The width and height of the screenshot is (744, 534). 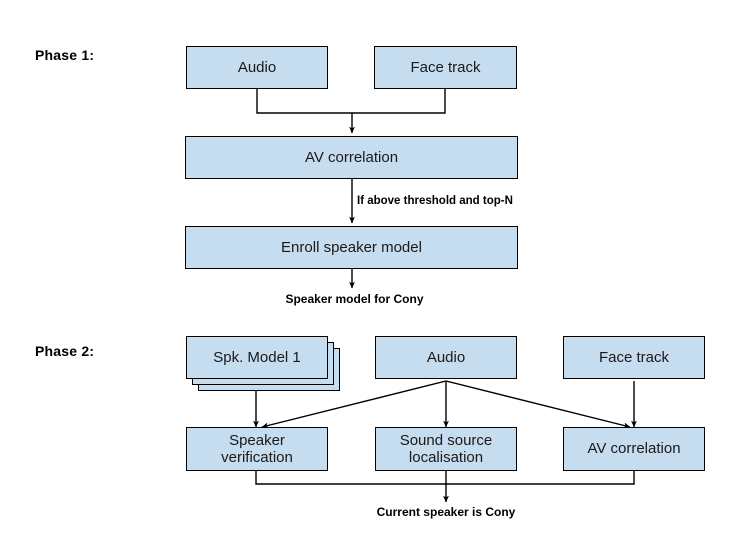 I want to click on node-phase2-spk-model: Spk. Model 1, so click(x=257, y=357).